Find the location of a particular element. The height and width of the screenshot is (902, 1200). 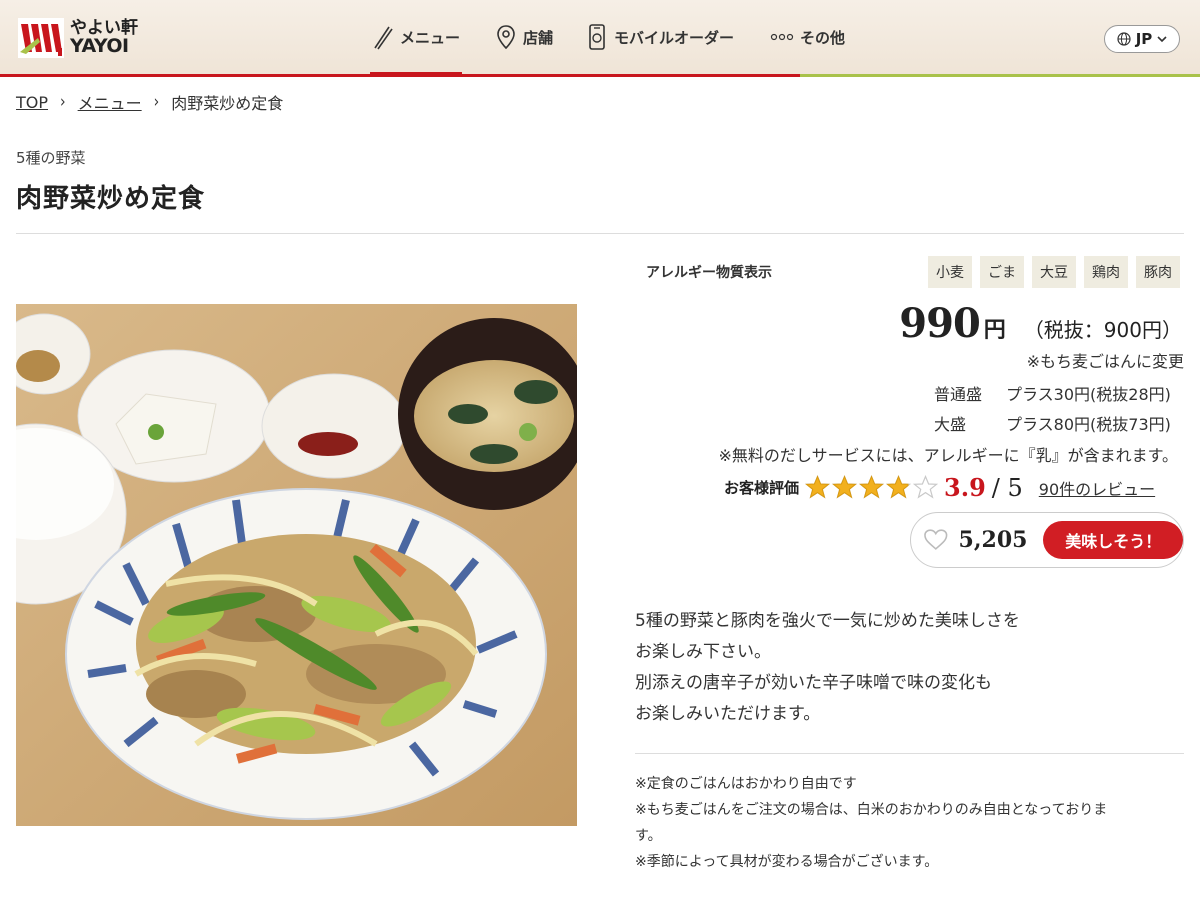

like-count: 5,205 is located at coordinates (993, 540).